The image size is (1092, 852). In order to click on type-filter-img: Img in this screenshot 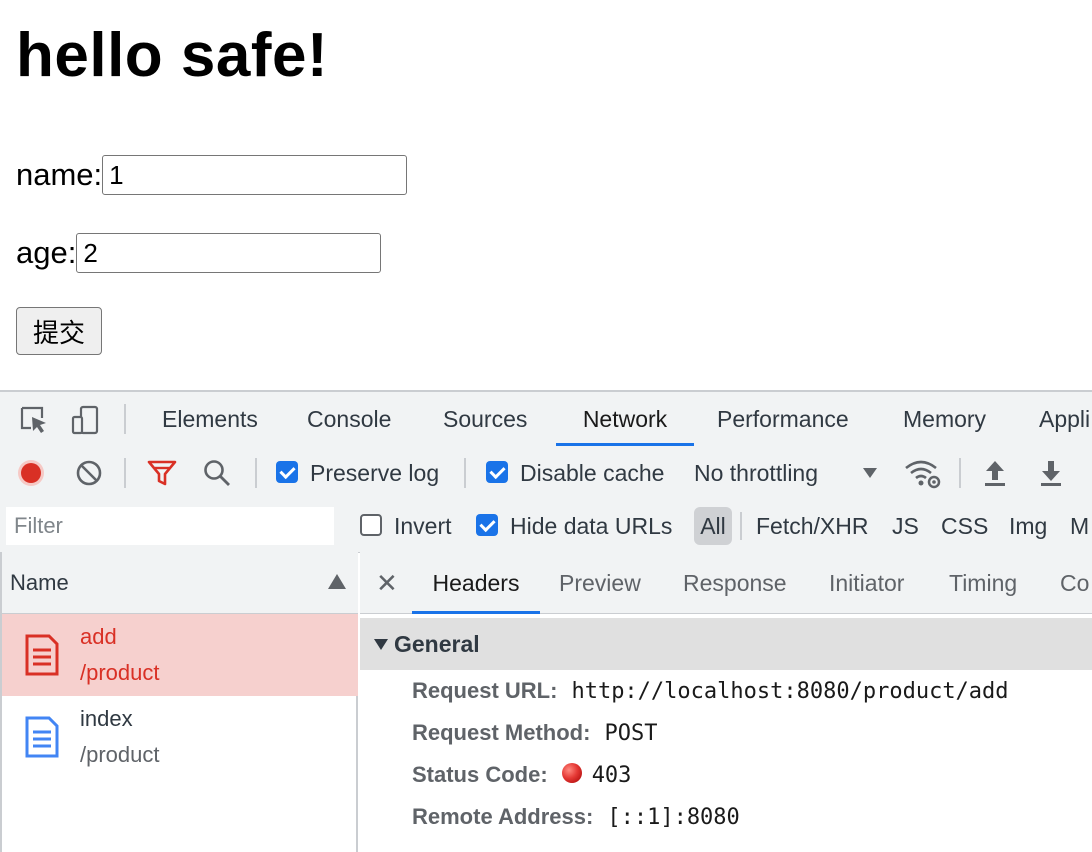, I will do `click(1028, 526)`.